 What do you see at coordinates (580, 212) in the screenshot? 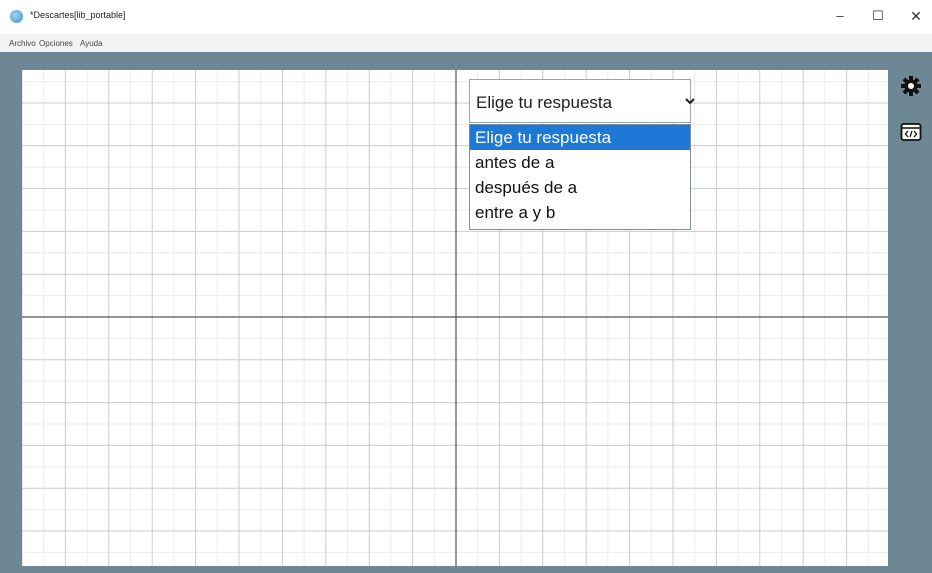
I see `option-entre-a-y-b: entre a y b` at bounding box center [580, 212].